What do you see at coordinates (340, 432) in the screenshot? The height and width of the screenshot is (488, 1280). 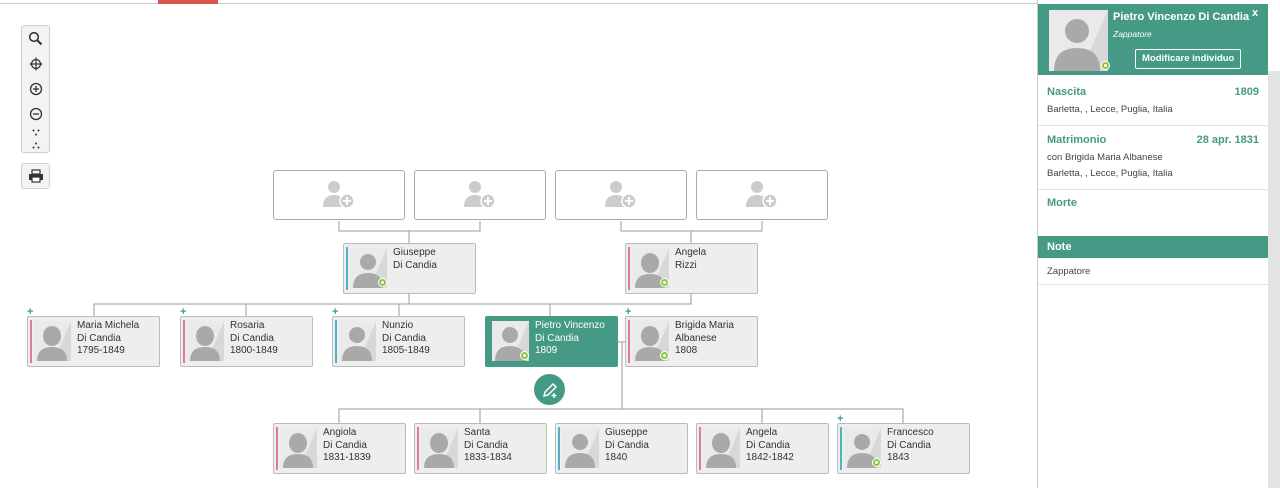 I see `person-name: Angiola` at bounding box center [340, 432].